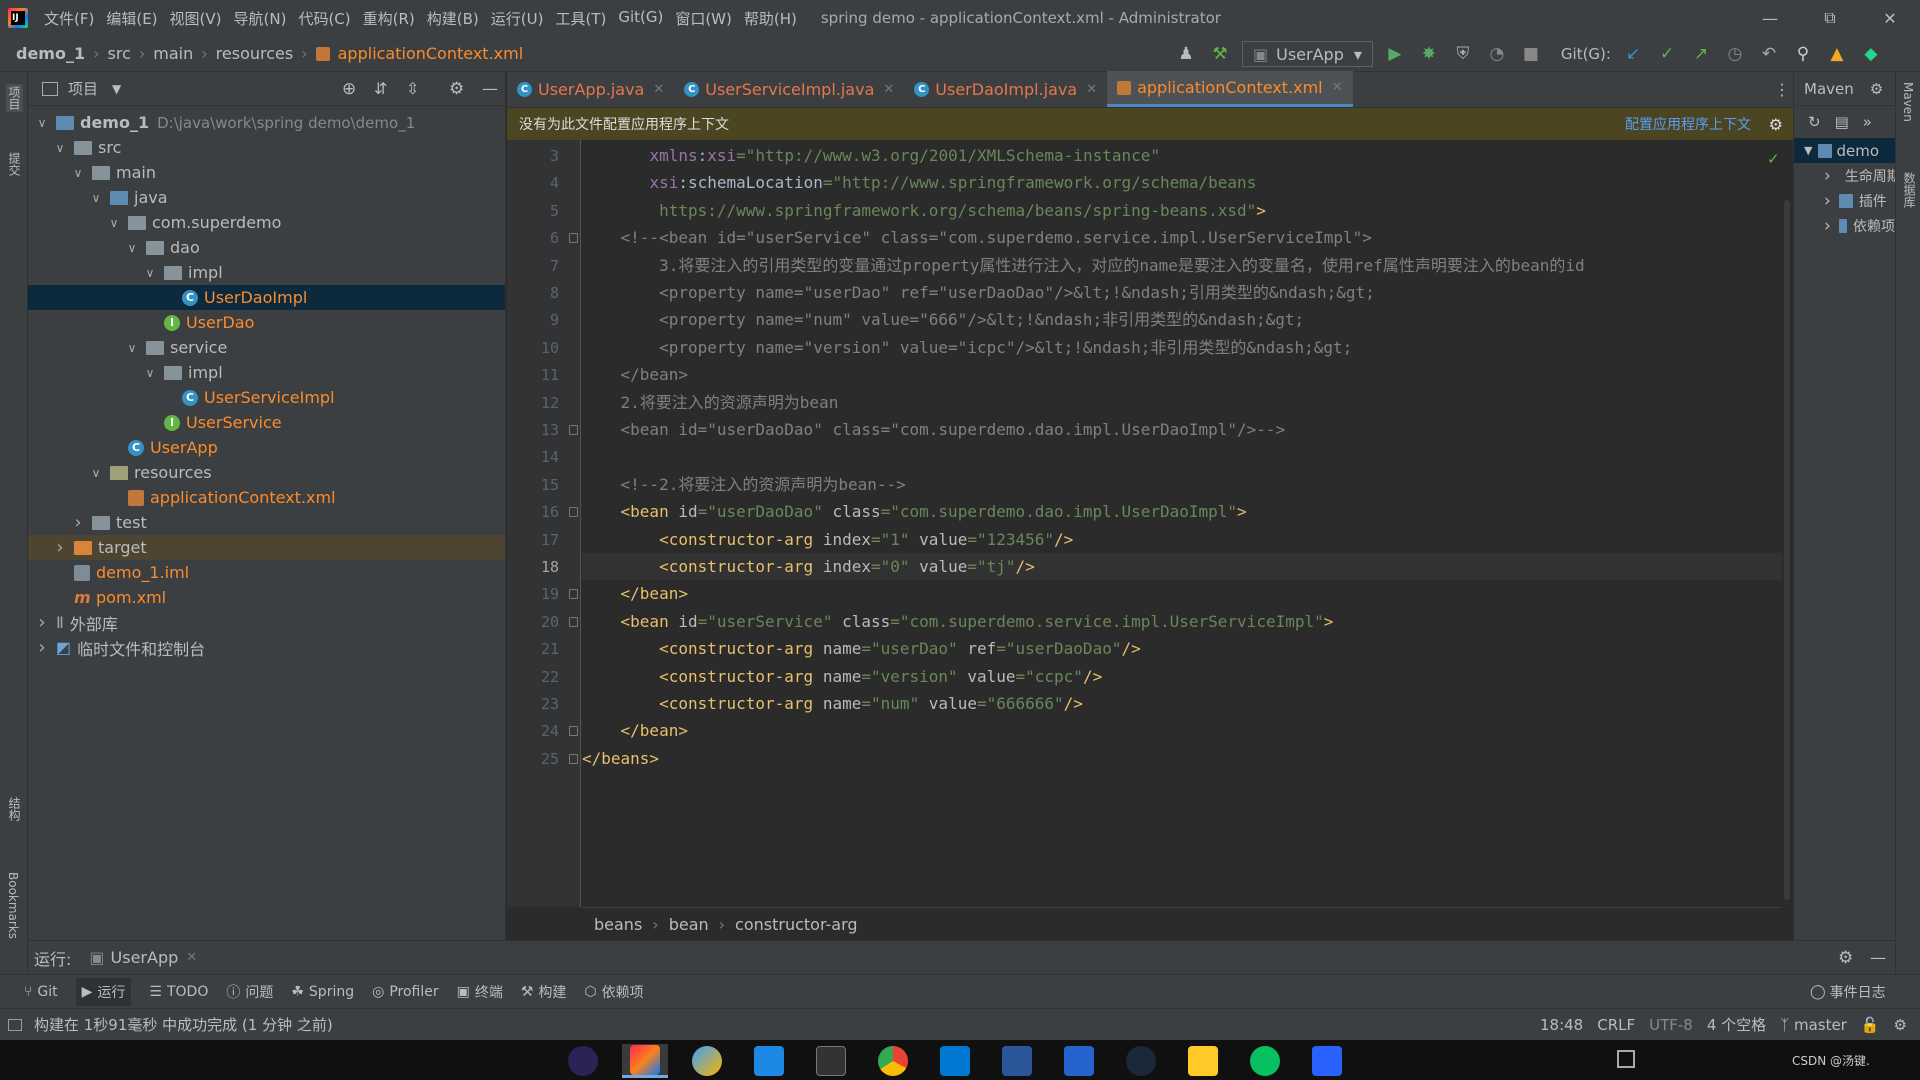 The width and height of the screenshot is (1920, 1080). Describe the element at coordinates (1770, 18) in the screenshot. I see `minimize-button: —` at that location.